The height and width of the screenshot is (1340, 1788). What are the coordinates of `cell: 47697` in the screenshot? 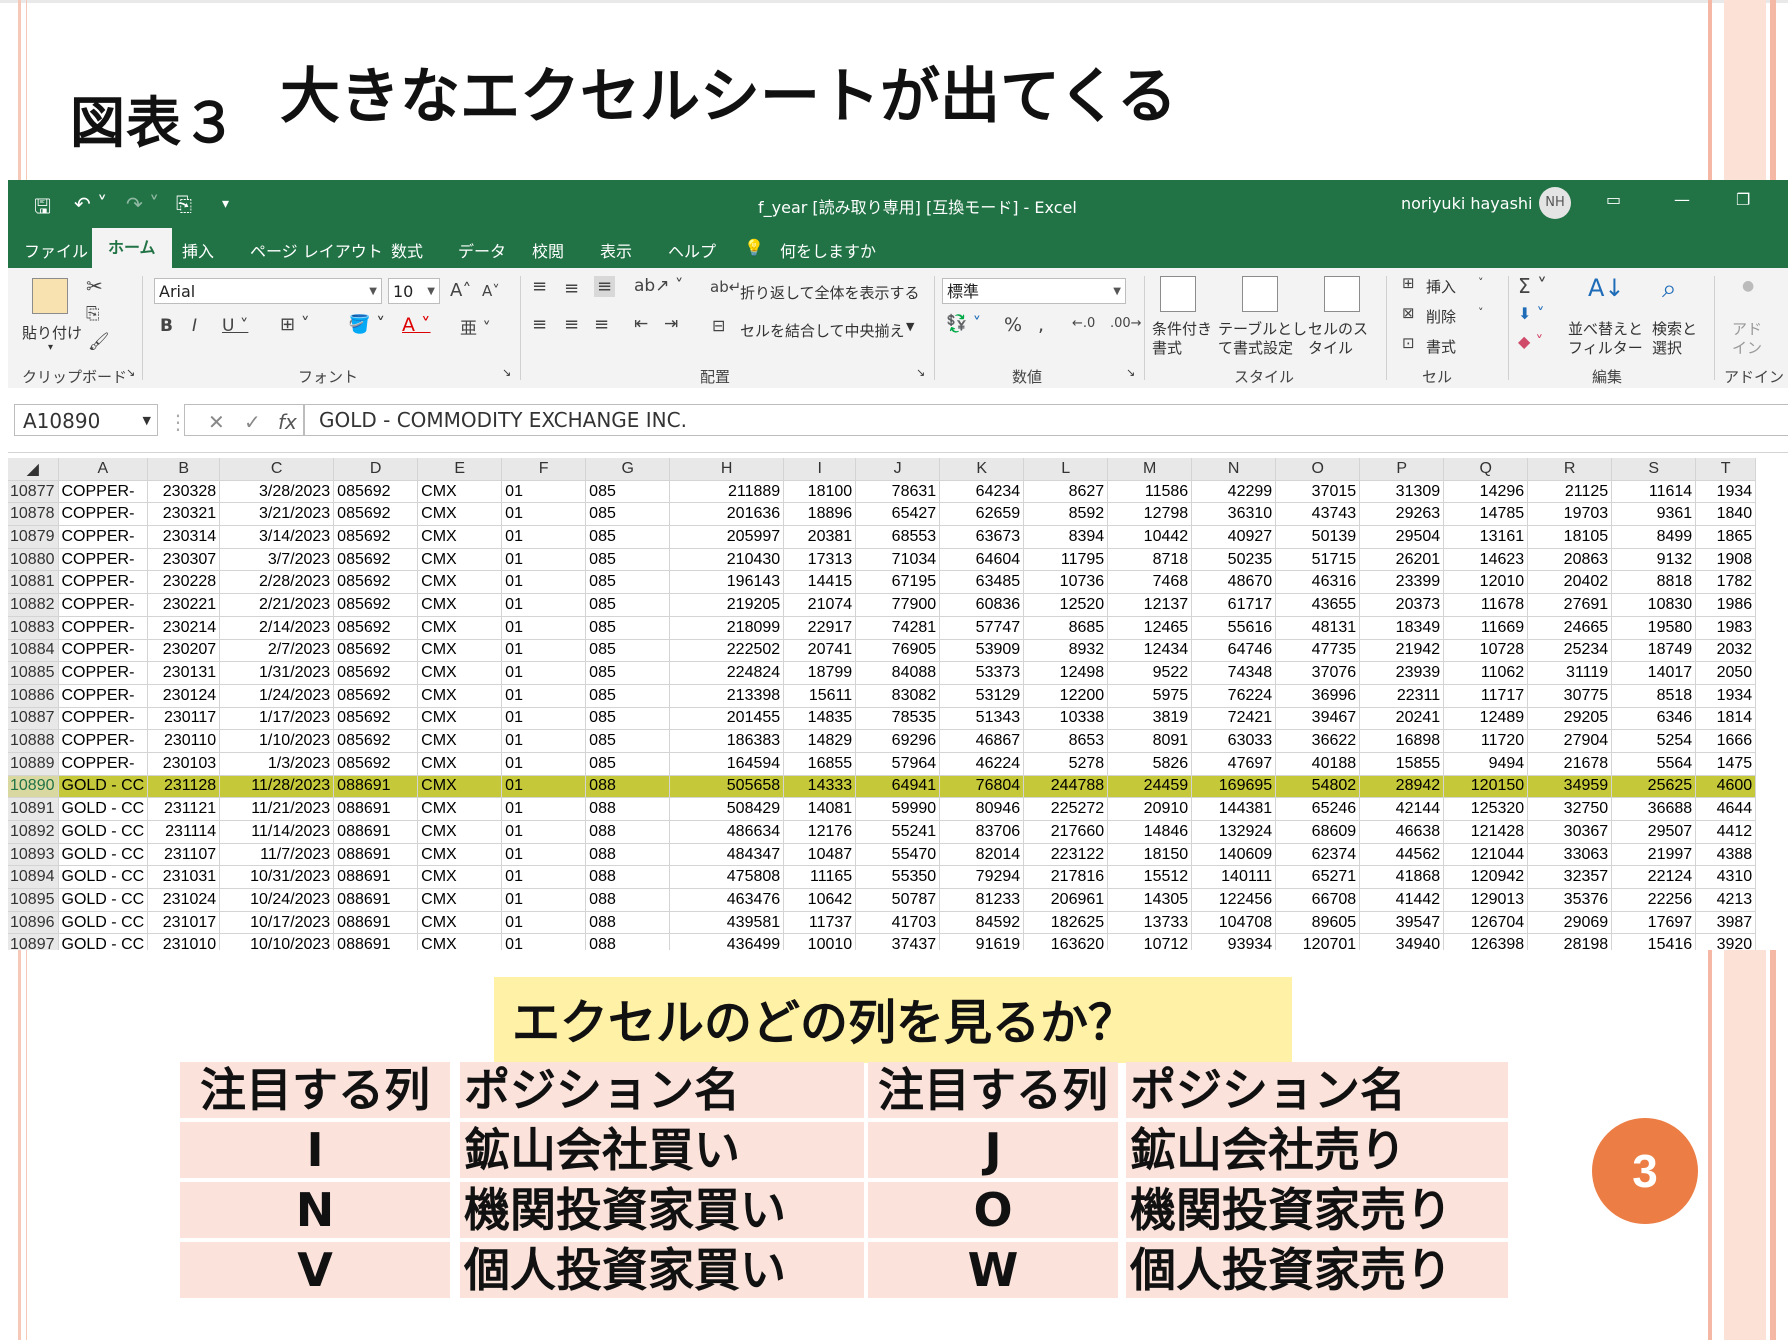 It's located at (1234, 764).